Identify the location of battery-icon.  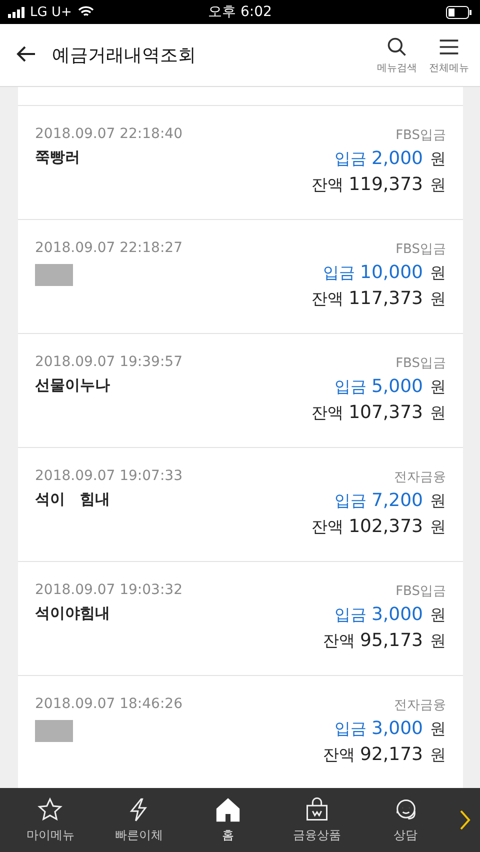
(459, 12).